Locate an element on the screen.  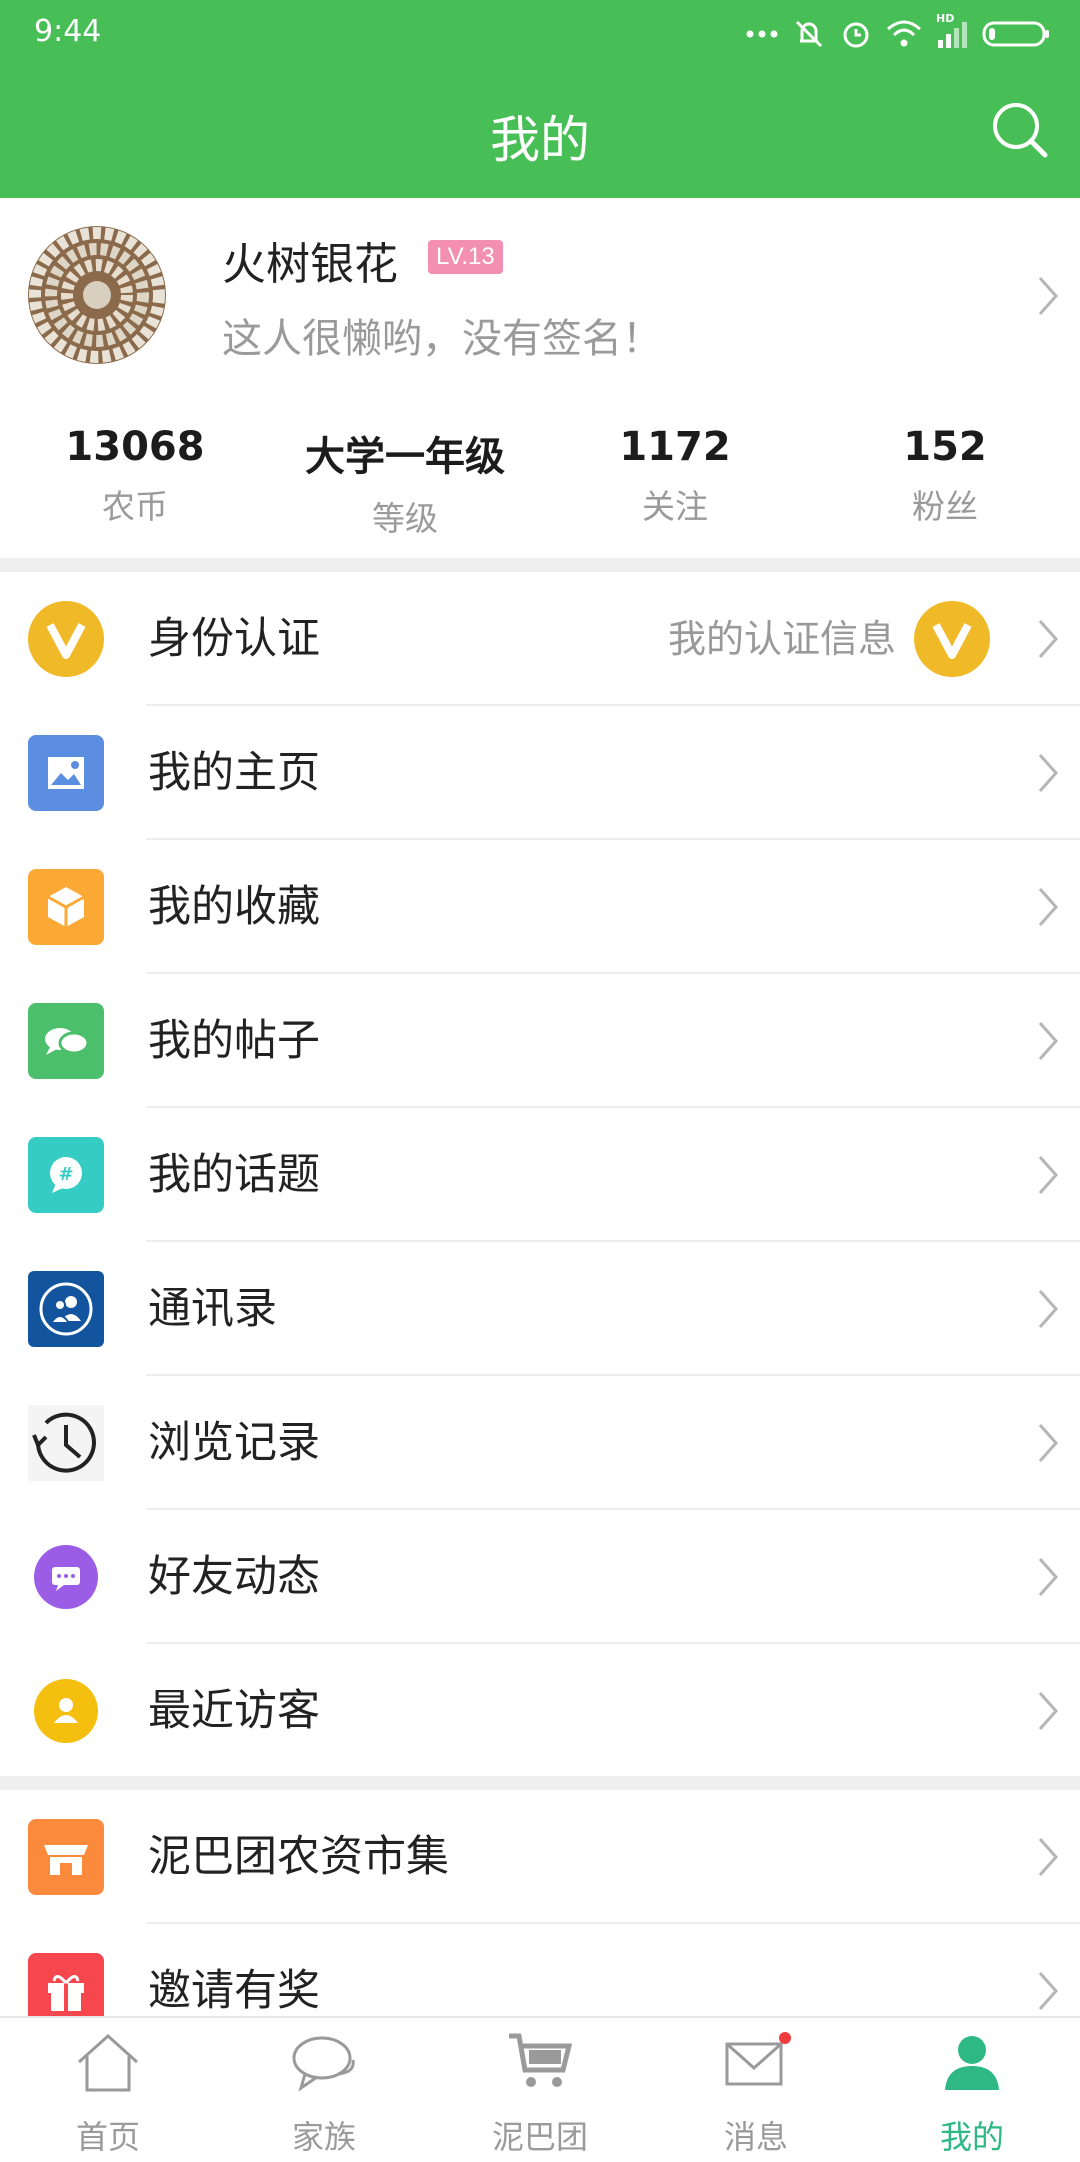
menu-item-homepage: 我的主页 is located at coordinates (540, 773).